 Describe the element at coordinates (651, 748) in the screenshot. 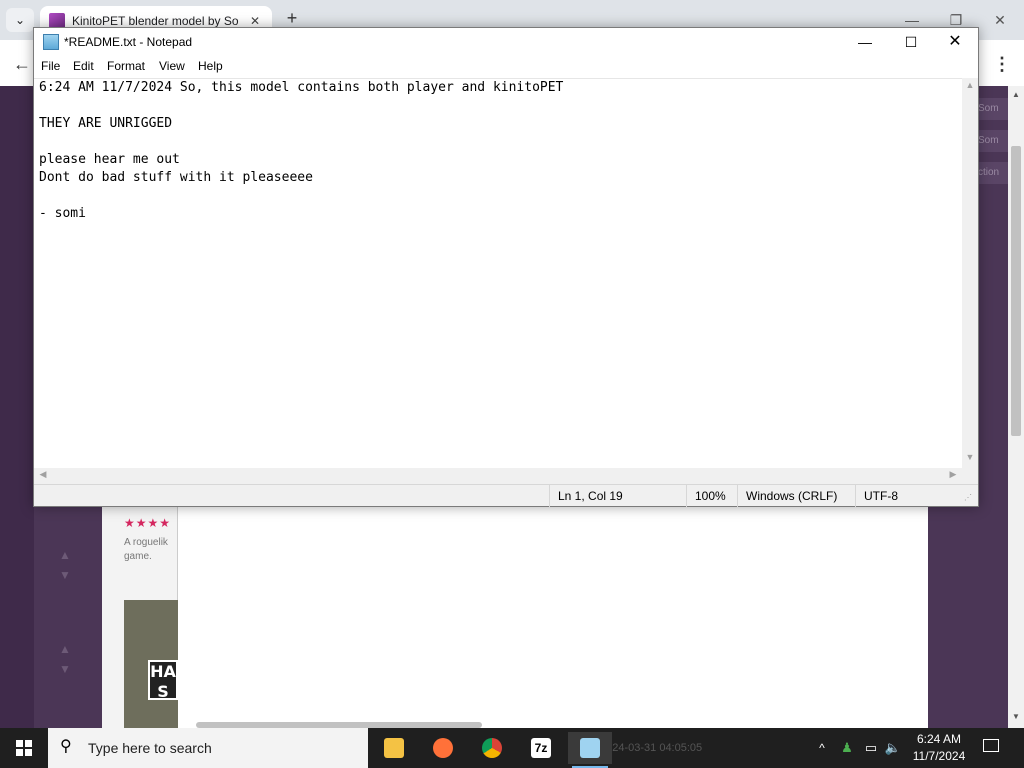

I see `background-window-text: 2024-03-31 04:05:05` at that location.